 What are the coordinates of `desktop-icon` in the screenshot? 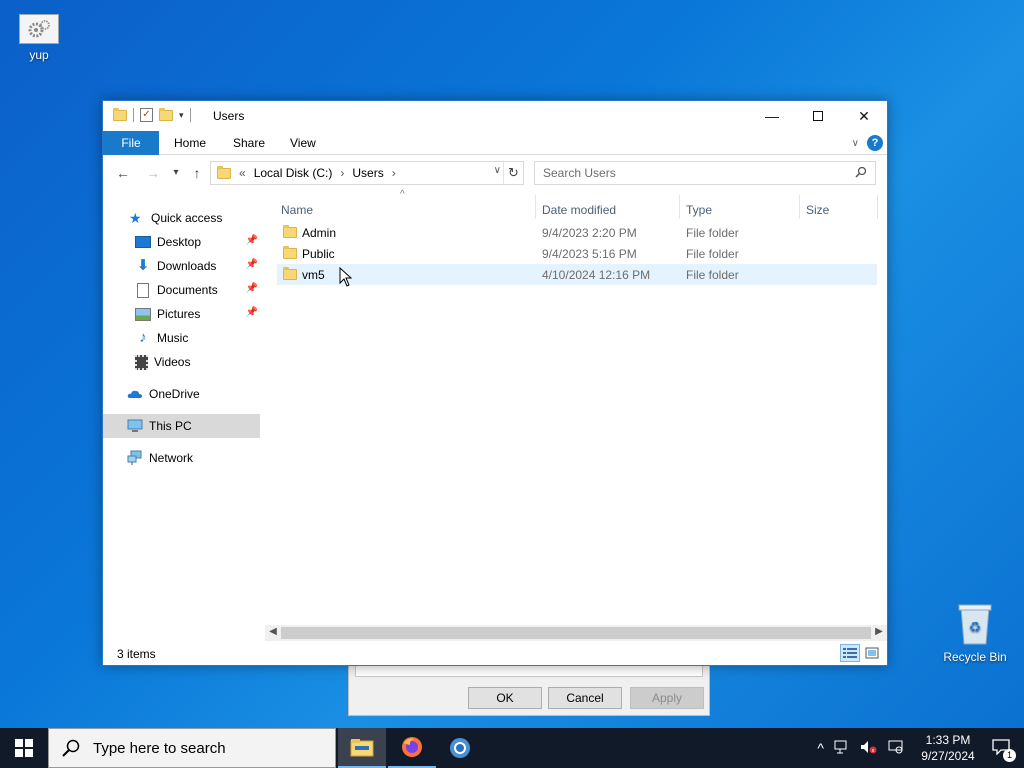 It's located at (143, 242).